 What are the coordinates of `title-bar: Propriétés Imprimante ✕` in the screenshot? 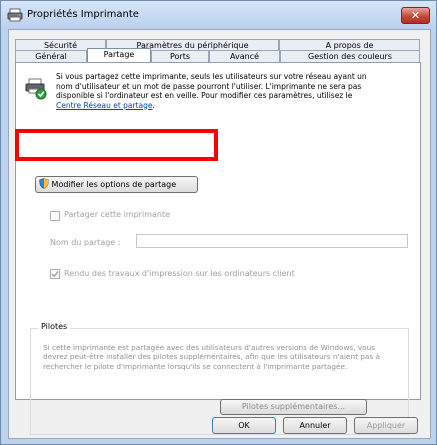 It's located at (218, 15).